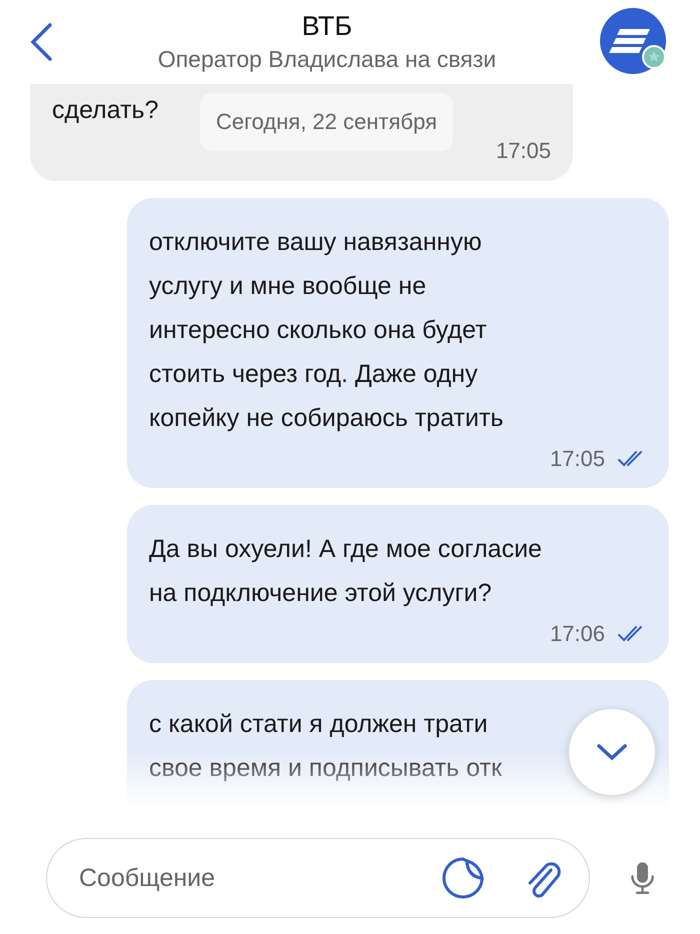 The image size is (700, 934). Describe the element at coordinates (105, 110) in the screenshot. I see `message-text: сделать?` at that location.